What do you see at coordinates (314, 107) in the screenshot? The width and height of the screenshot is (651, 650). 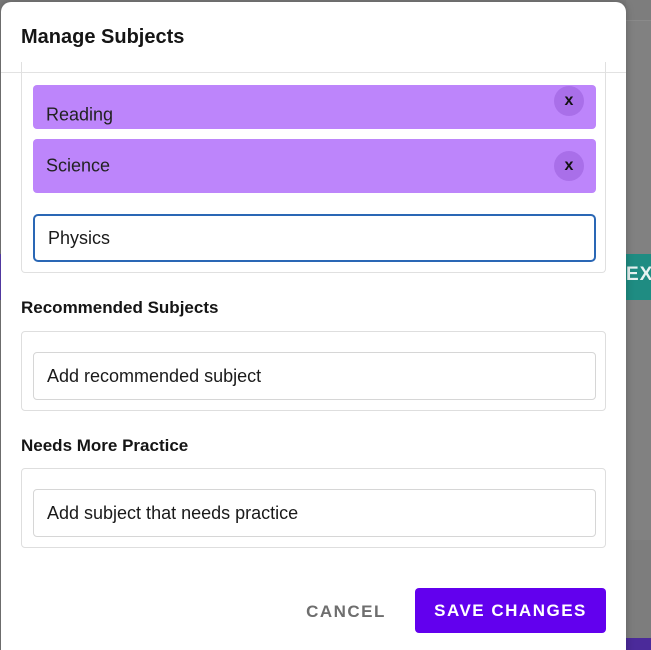 I see `subject-chip-reading: Reading x` at bounding box center [314, 107].